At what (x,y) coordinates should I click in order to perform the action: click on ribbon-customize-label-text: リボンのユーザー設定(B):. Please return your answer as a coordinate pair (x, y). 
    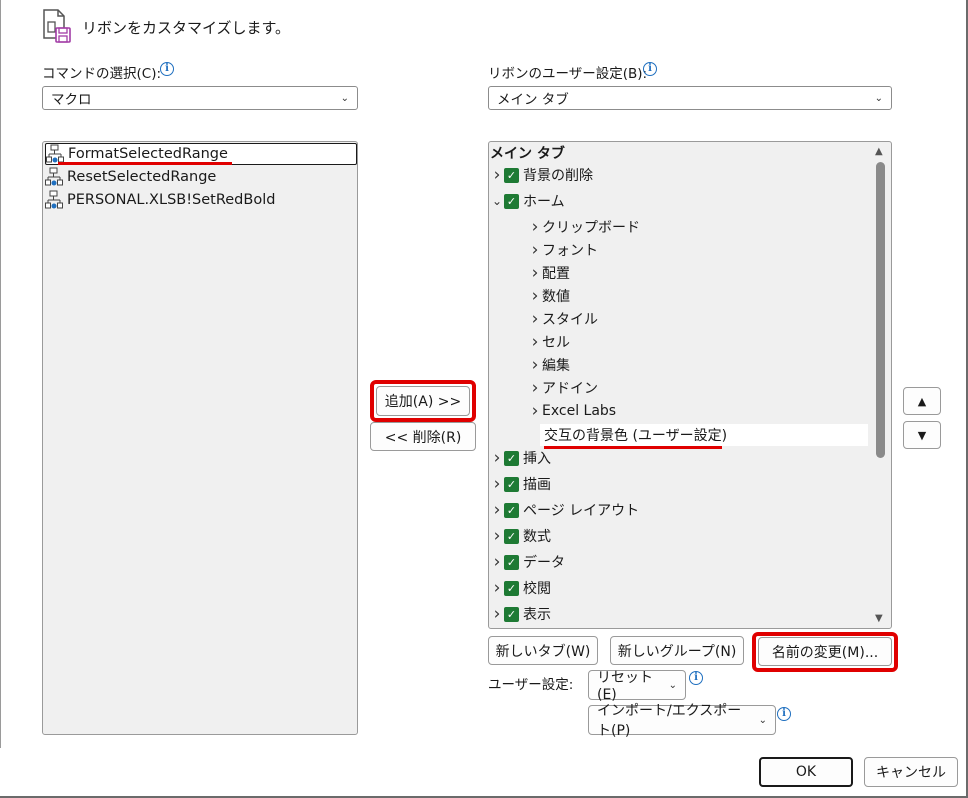
    Looking at the image, I should click on (568, 74).